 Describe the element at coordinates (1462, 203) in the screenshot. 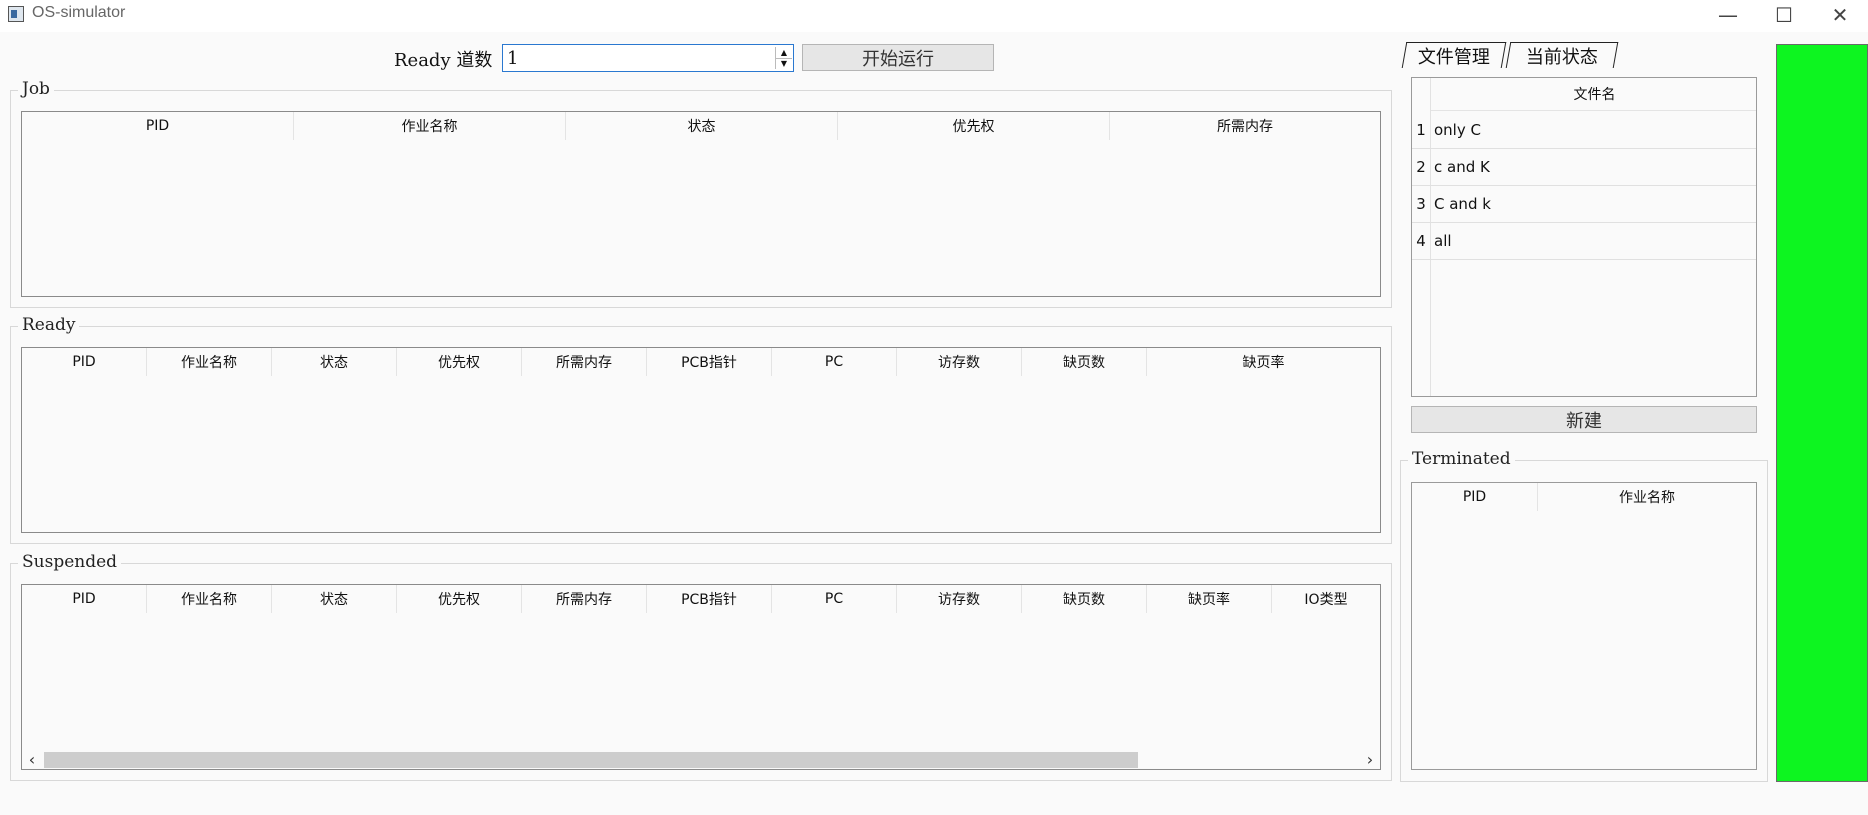

I see `file-name: C and k` at that location.